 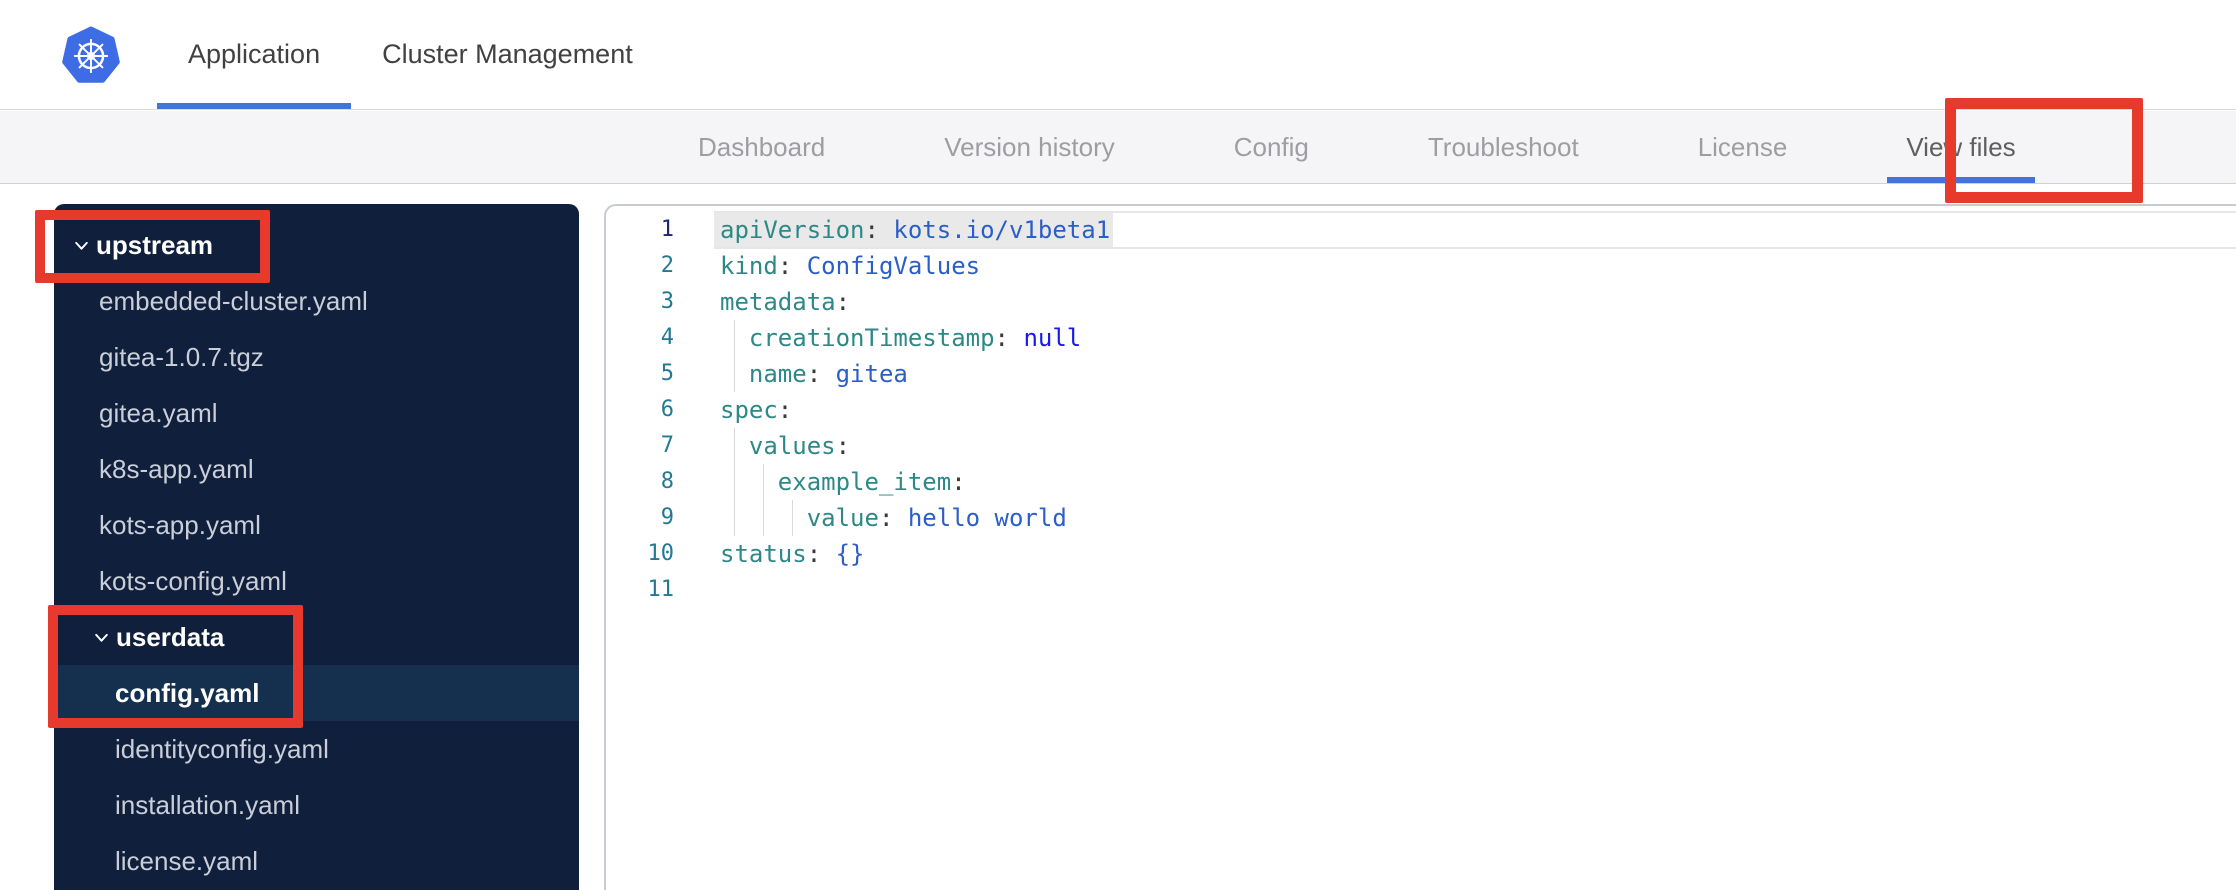 I want to click on code-line-11: 11, so click(x=1421, y=590).